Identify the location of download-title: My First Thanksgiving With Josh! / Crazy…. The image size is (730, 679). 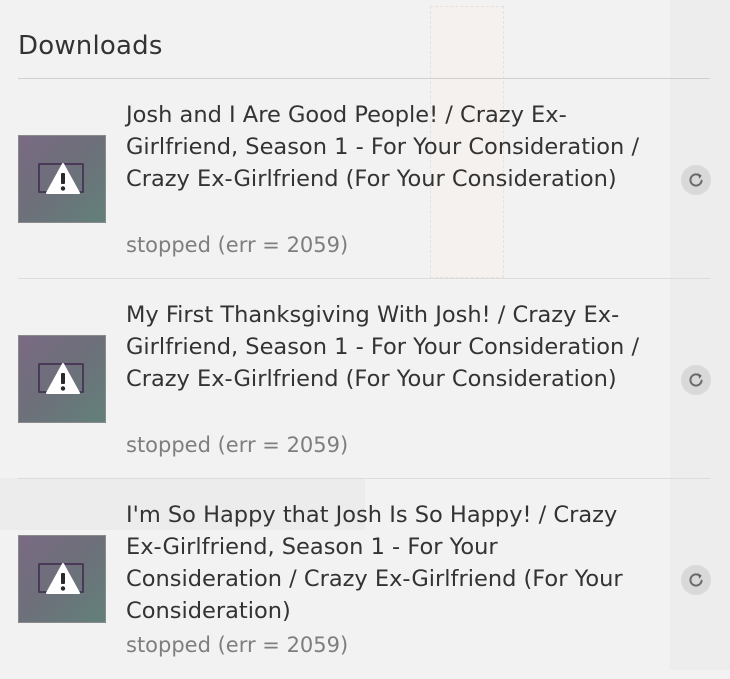
(383, 347).